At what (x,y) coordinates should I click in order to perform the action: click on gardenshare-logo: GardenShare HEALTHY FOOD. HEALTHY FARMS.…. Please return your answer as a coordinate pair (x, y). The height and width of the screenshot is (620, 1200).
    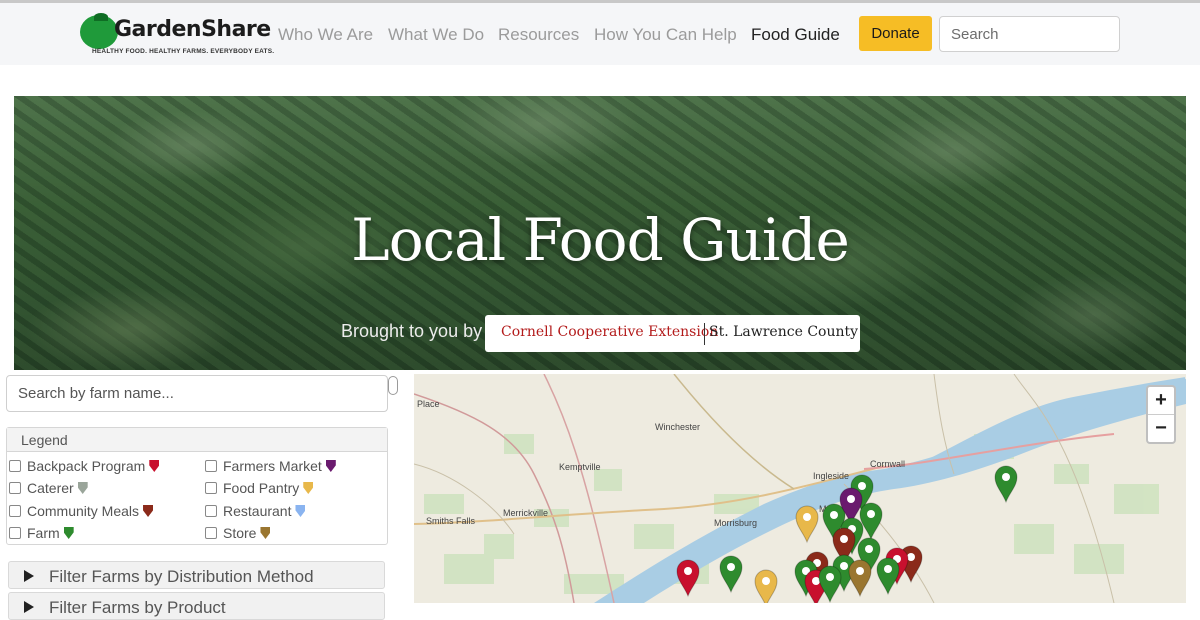
    Looking at the image, I should click on (176, 36).